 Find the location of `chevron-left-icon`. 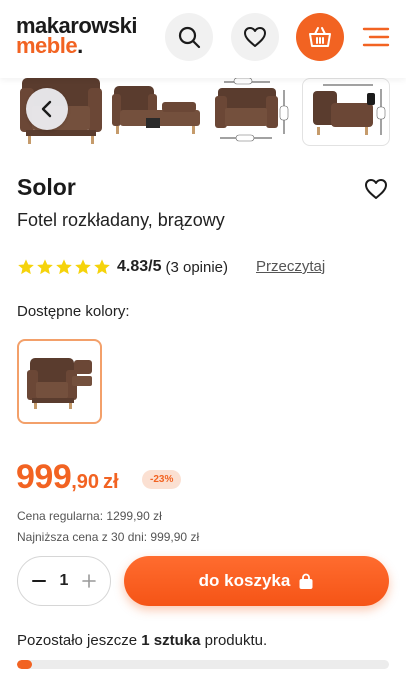

chevron-left-icon is located at coordinates (46, 109).